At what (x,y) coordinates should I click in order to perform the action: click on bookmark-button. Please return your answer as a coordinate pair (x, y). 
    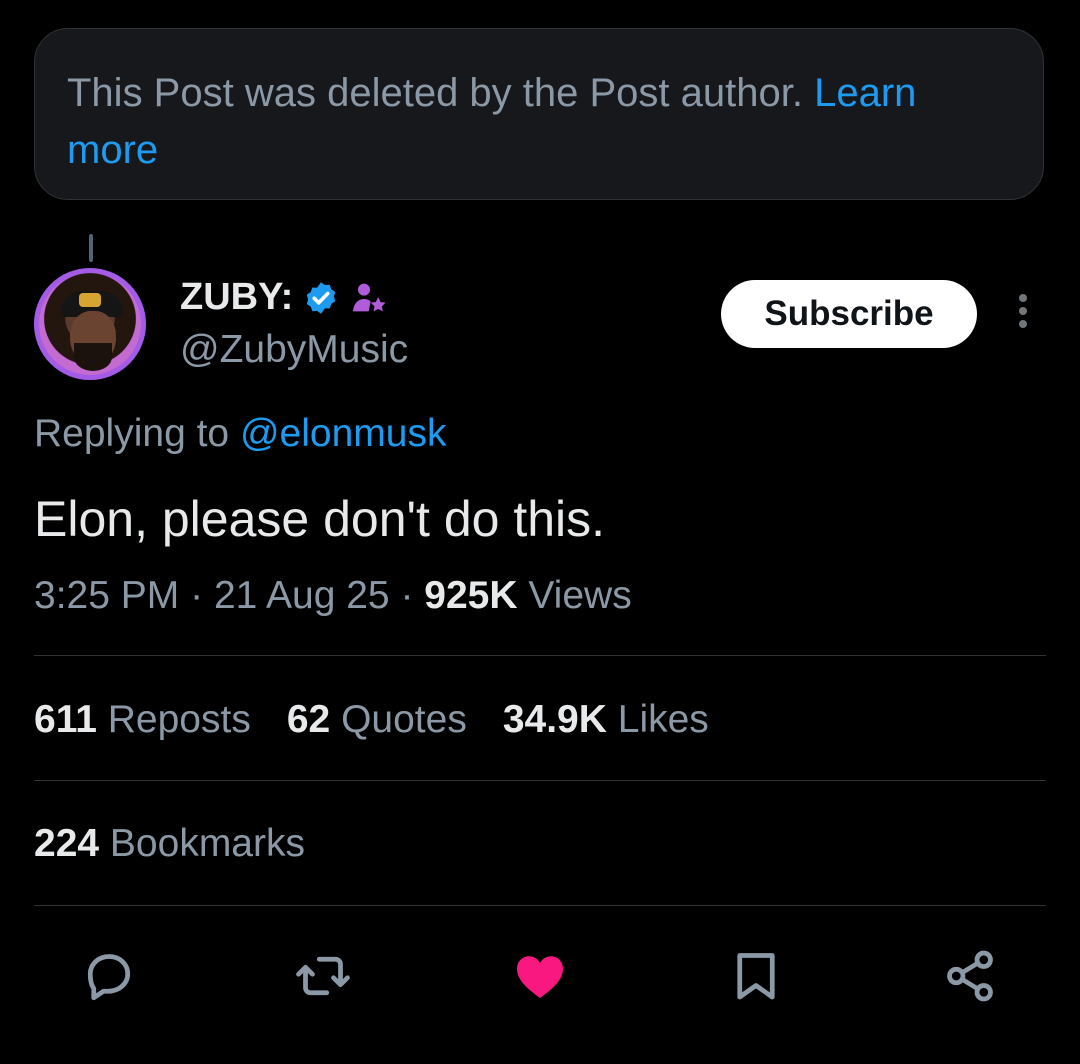
    Looking at the image, I should click on (756, 976).